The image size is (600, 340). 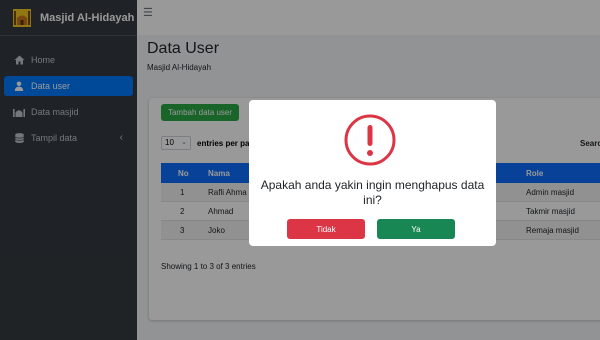 I want to click on warning-icon, so click(x=370, y=140).